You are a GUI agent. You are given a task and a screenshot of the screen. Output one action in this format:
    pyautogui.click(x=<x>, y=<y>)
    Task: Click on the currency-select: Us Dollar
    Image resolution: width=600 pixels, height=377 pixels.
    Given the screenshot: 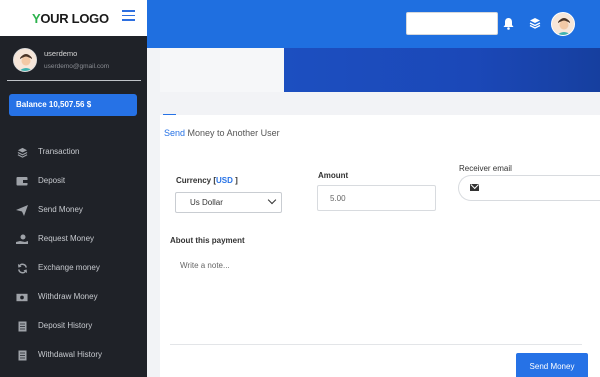 What is the action you would take?
    pyautogui.click(x=228, y=202)
    